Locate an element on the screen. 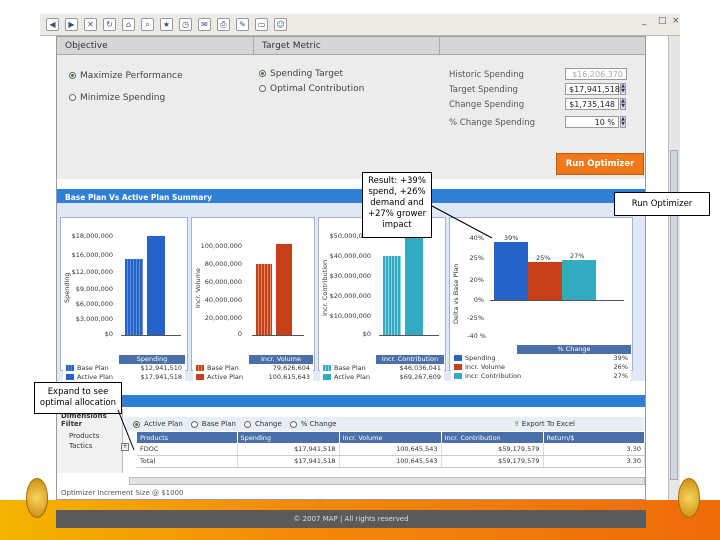 The image size is (720, 540). right-logo is located at coordinates (689, 498).